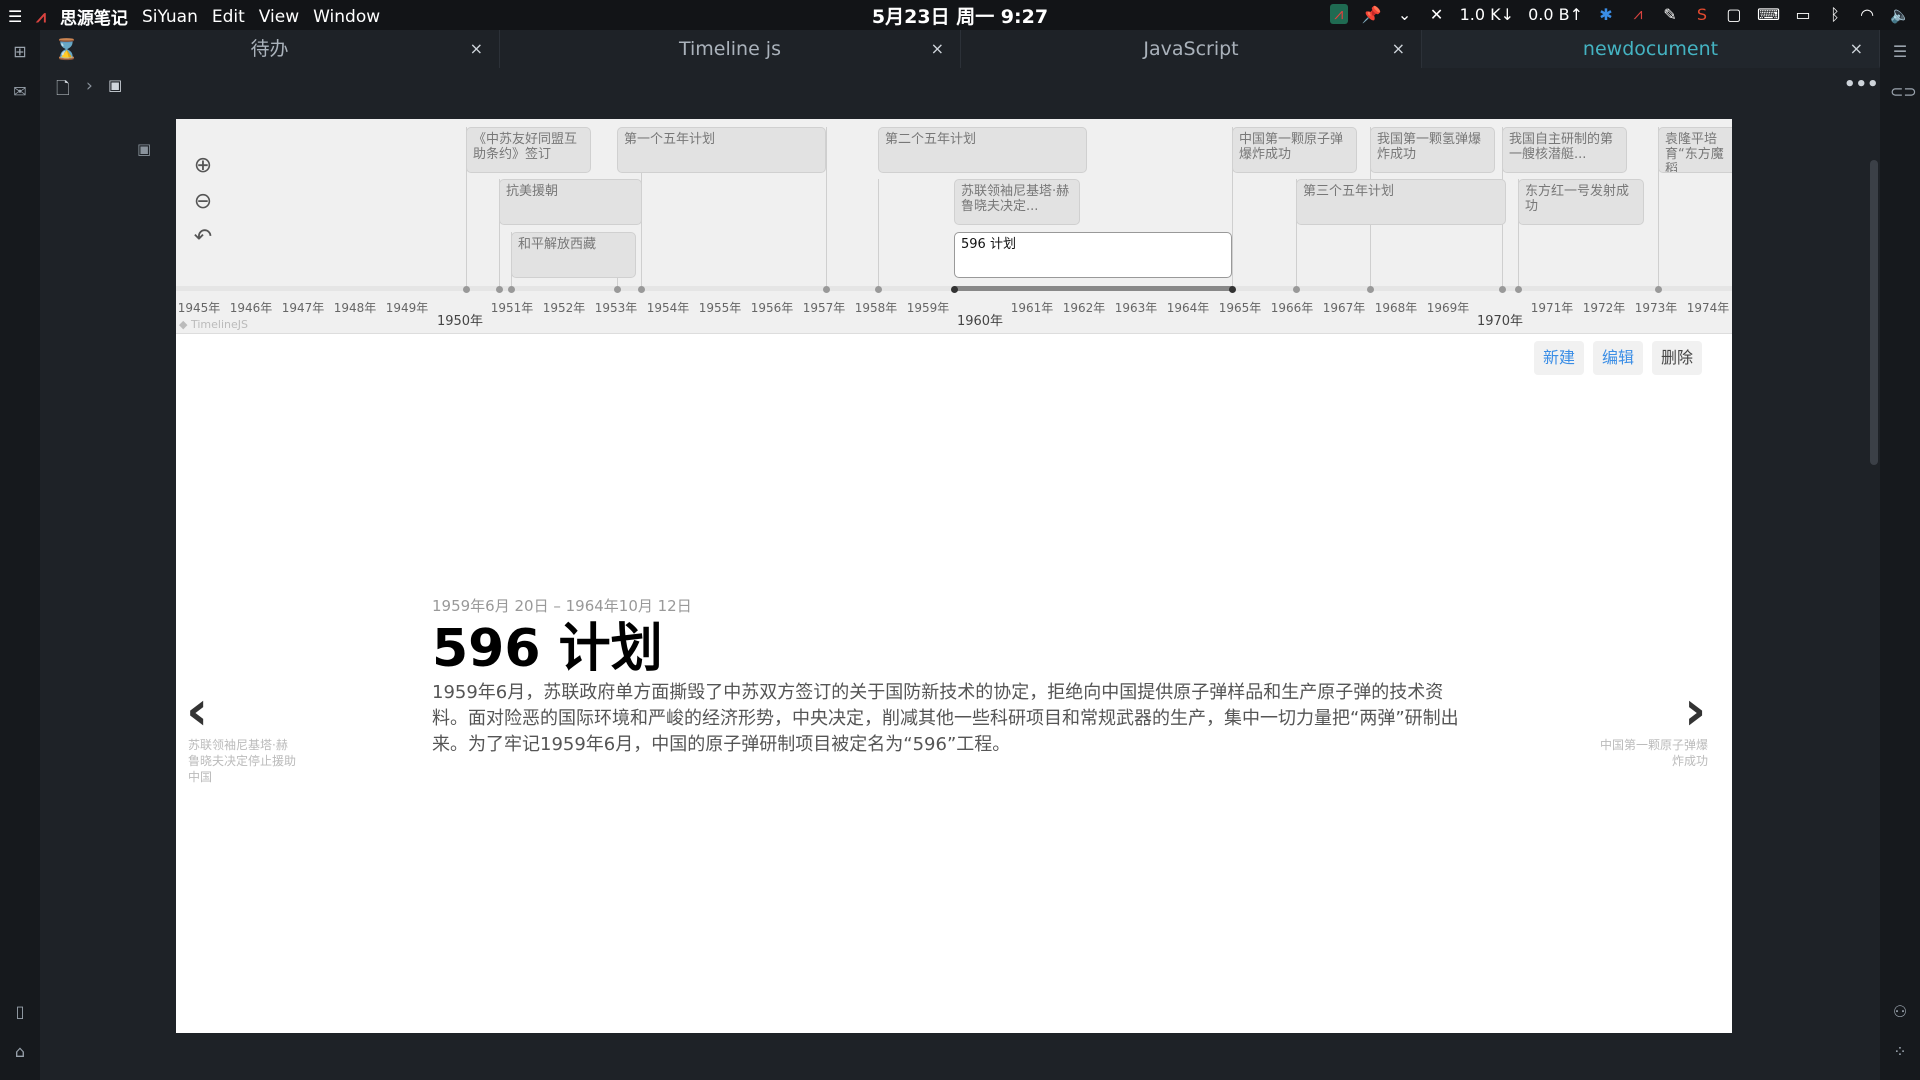  What do you see at coordinates (1136, 308) in the screenshot?
I see `year-tick-label: 1963年` at bounding box center [1136, 308].